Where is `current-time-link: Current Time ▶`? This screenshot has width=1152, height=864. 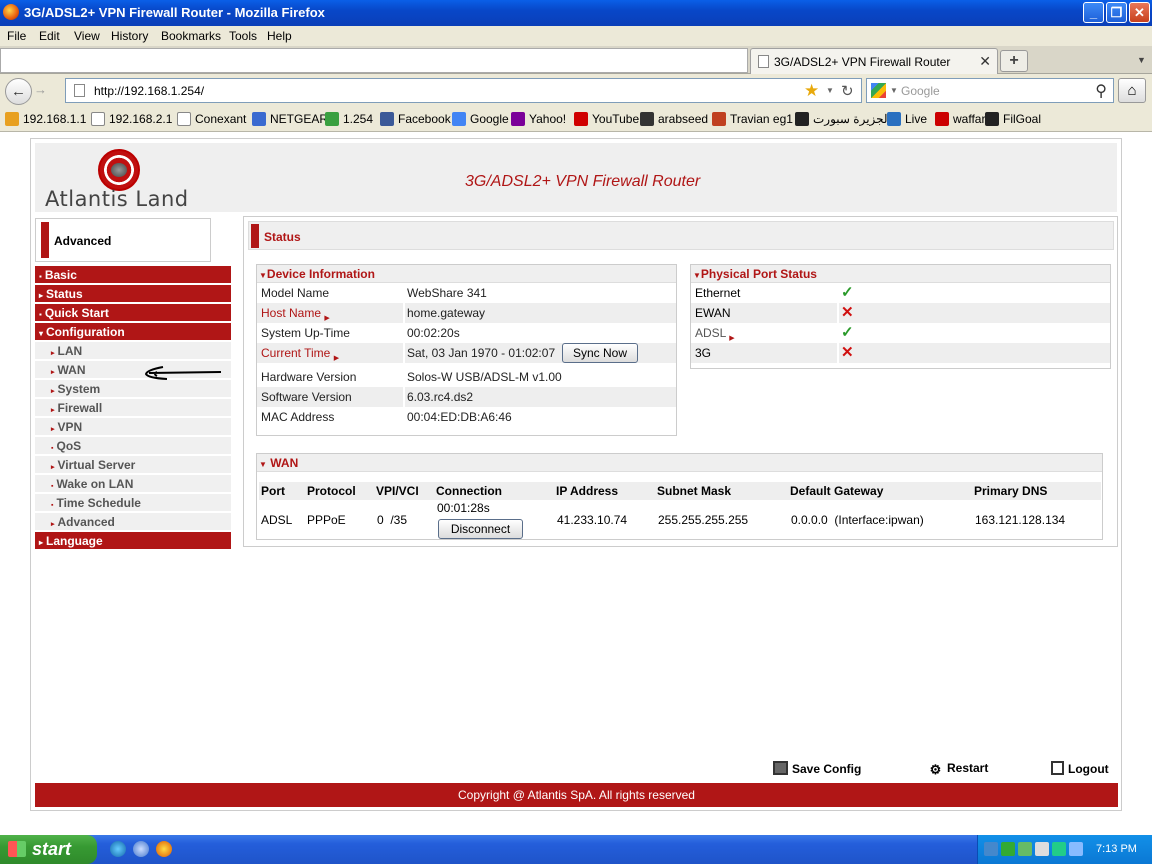
current-time-link: Current Time ▶ is located at coordinates (300, 356).